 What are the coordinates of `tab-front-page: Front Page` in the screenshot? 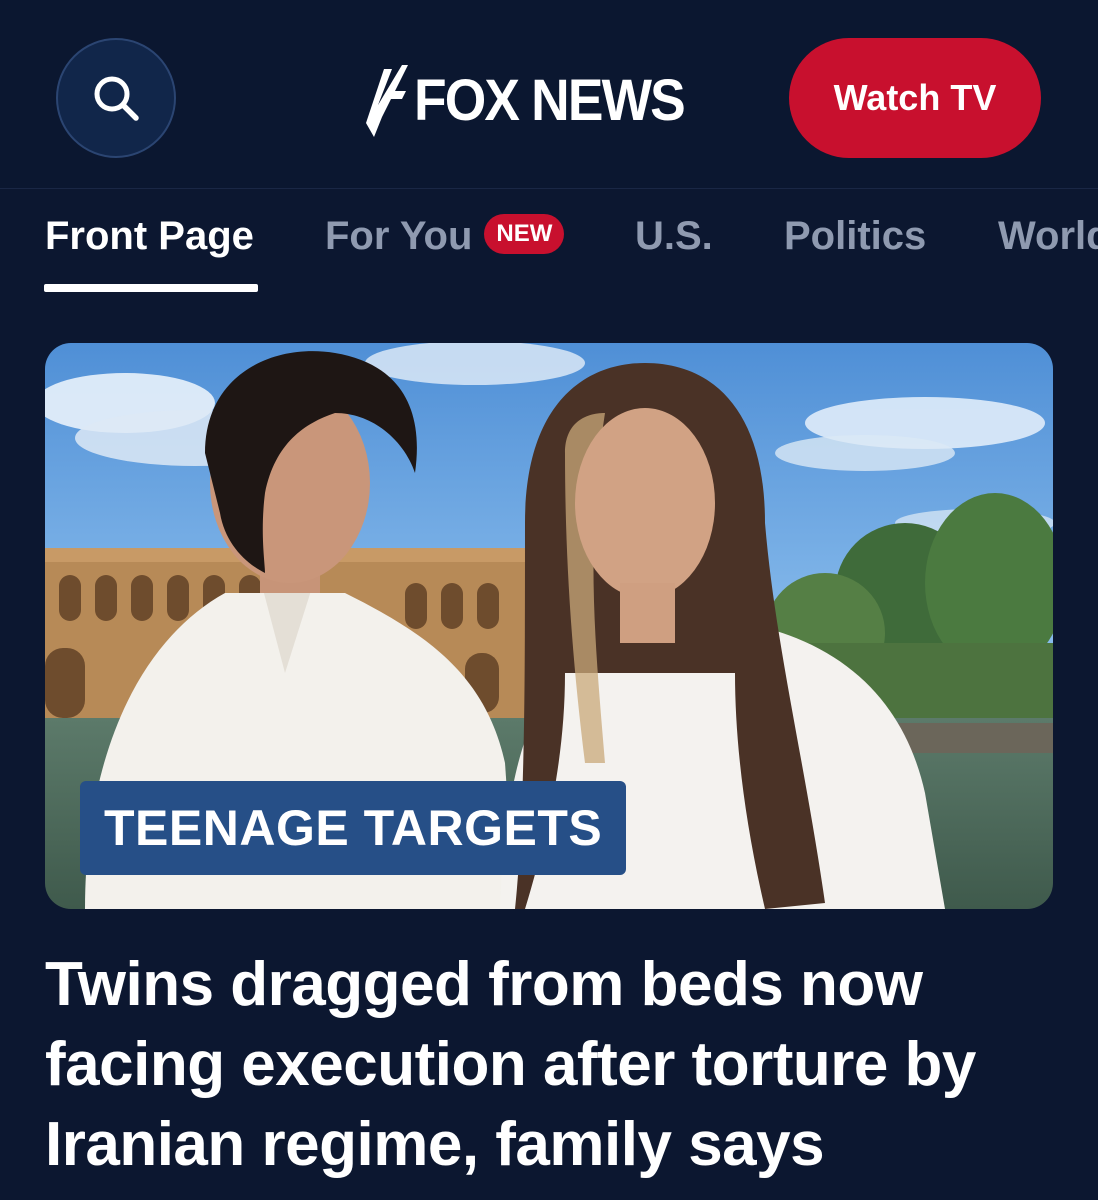 It's located at (149, 236).